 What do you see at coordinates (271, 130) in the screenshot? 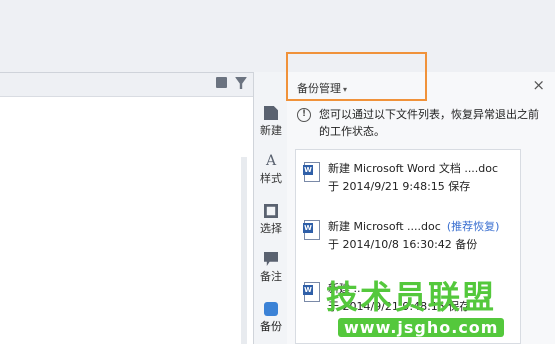
I see `toolbar-item-label: 新建` at bounding box center [271, 130].